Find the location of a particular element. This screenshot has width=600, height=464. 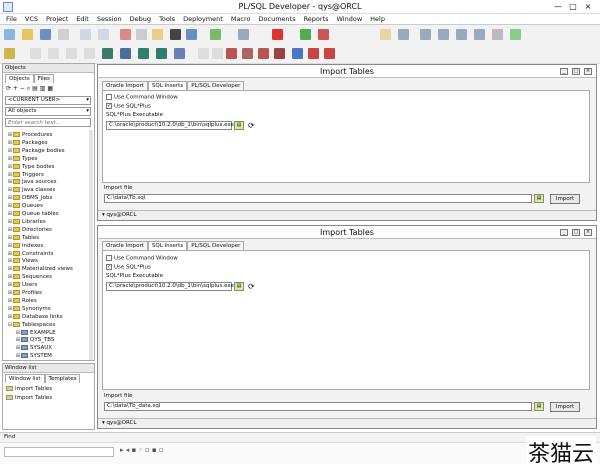

tree-item: ⊞ Profiles is located at coordinates (24, 294).